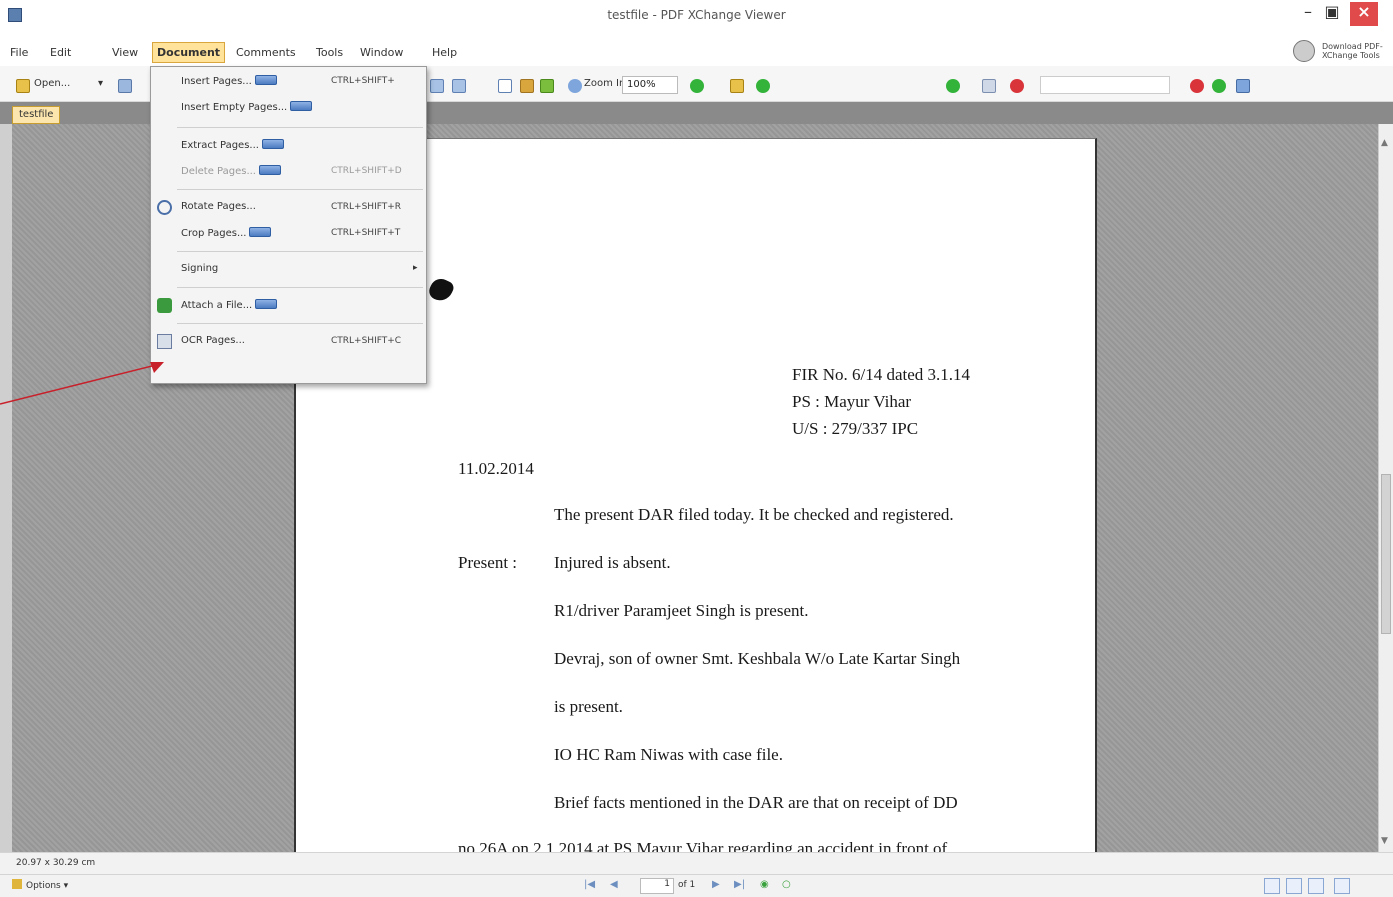 This screenshot has height=897, width=1393. I want to click on forward-icon, so click(763, 86).